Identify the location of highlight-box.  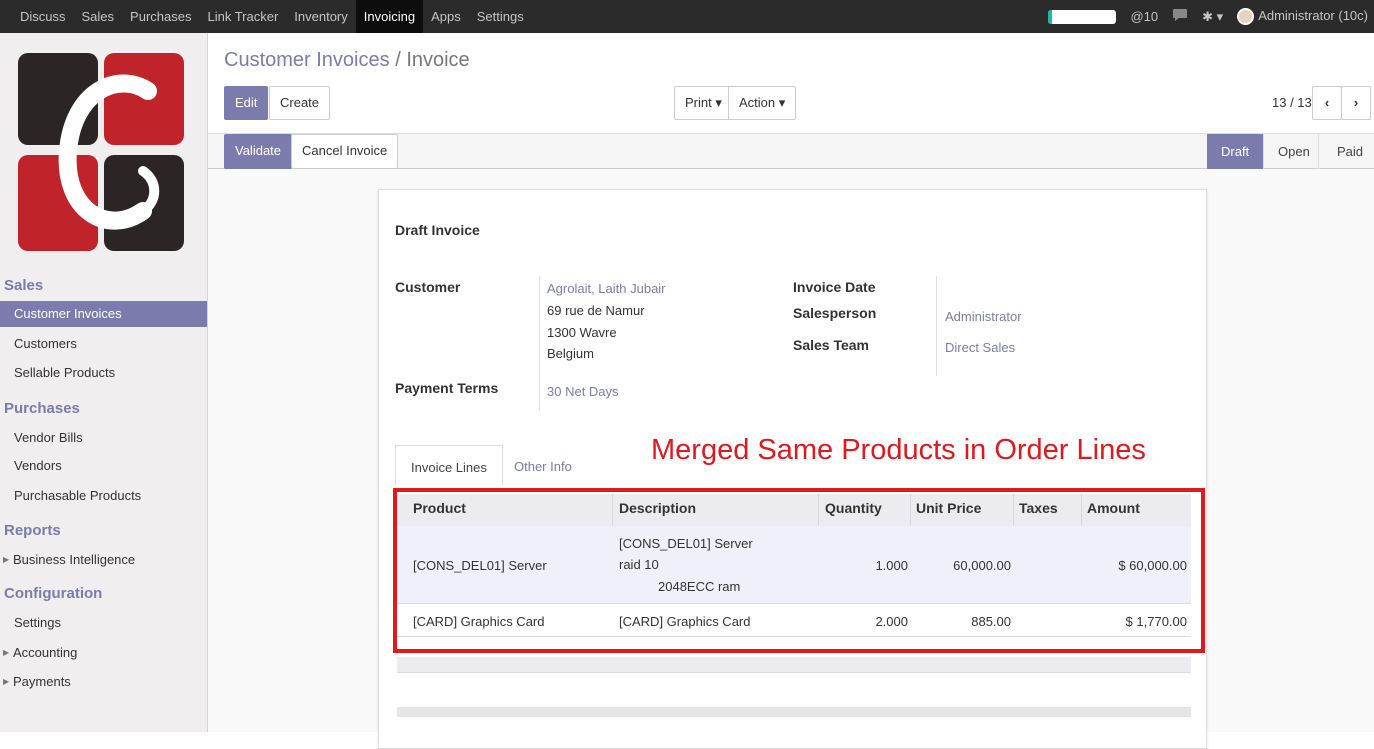
(799, 570).